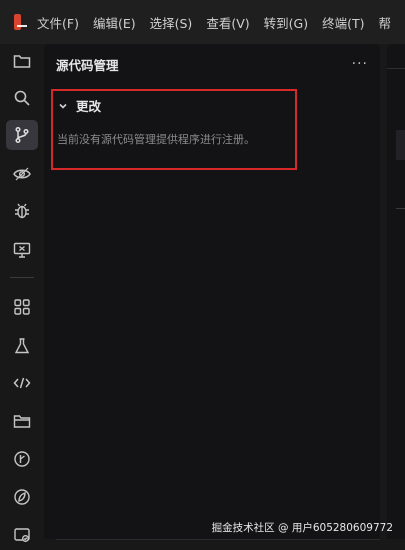 The height and width of the screenshot is (550, 405). What do you see at coordinates (22, 383) in the screenshot?
I see `code-icon` at bounding box center [22, 383].